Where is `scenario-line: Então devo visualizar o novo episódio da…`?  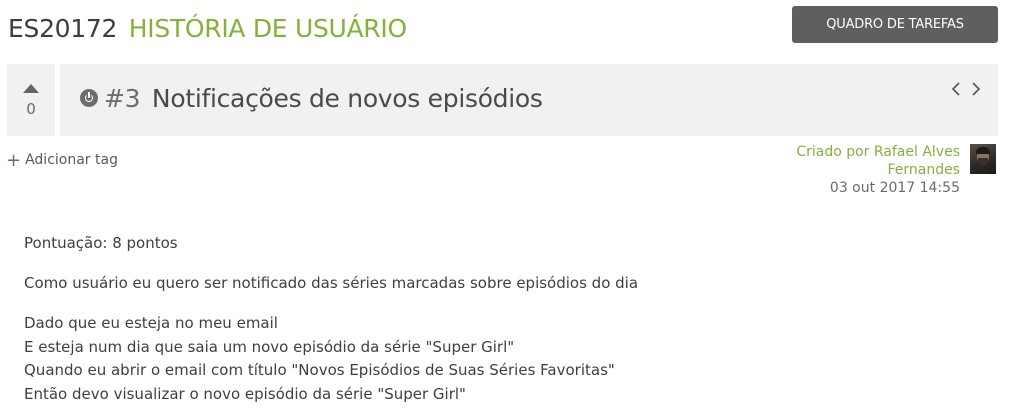 scenario-line: Então devo visualizar o novo episódio da… is located at coordinates (245, 393).